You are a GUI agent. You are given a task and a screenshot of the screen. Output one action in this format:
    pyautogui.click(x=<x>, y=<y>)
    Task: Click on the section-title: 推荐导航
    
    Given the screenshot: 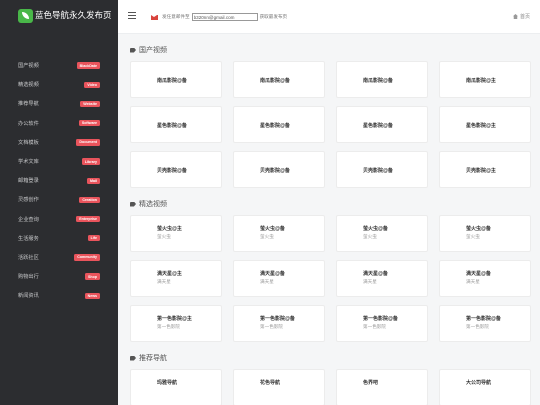 What is the action you would take?
    pyautogui.click(x=153, y=358)
    